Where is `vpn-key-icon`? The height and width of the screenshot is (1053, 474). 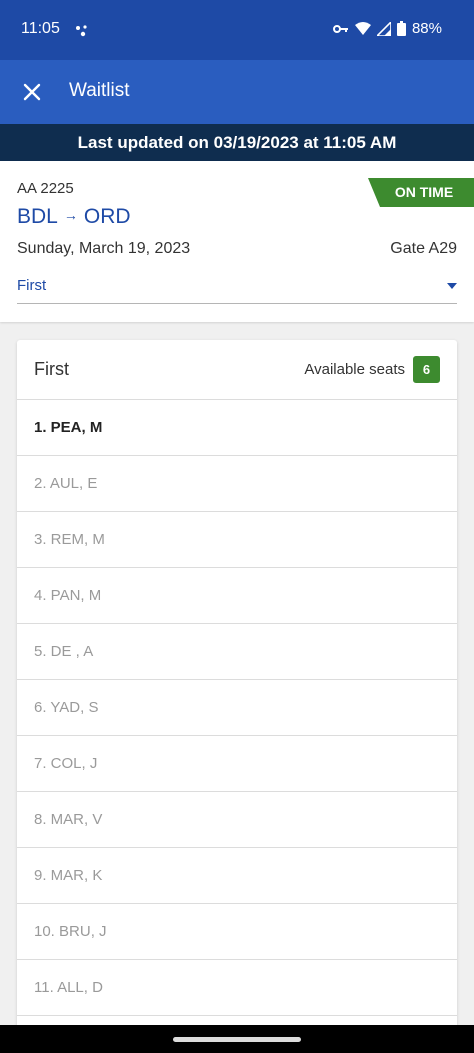
vpn-key-icon is located at coordinates (340, 28).